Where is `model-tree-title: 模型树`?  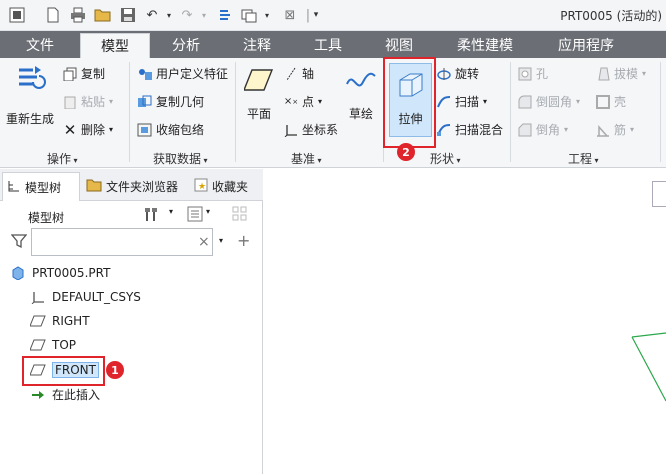
model-tree-title: 模型树 is located at coordinates (46, 218).